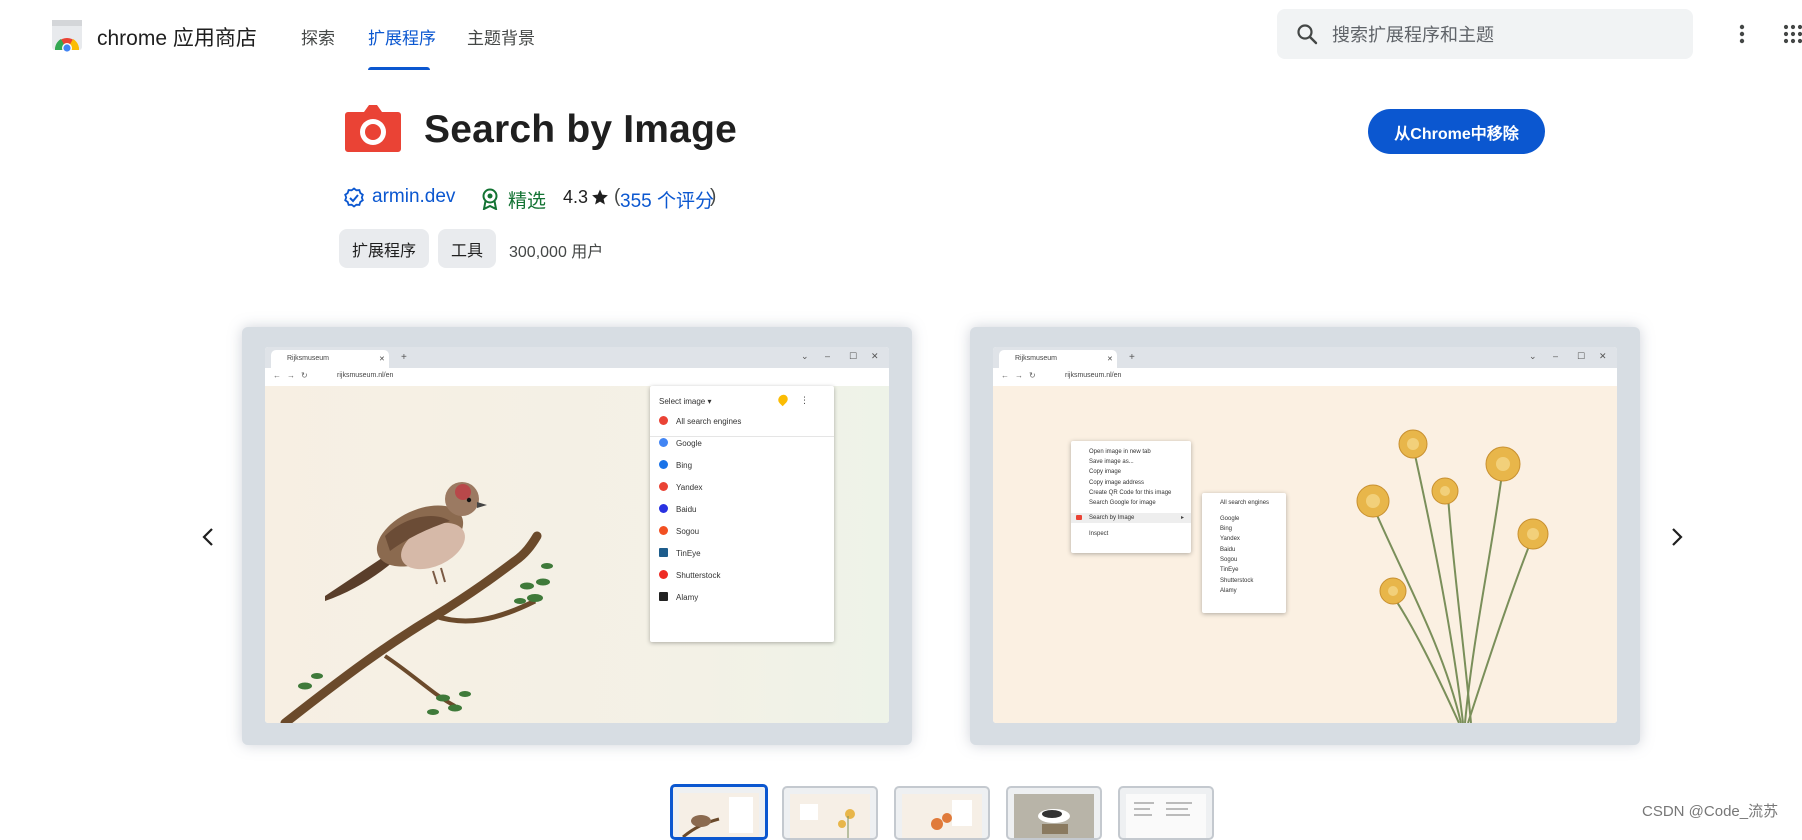 The width and height of the screenshot is (1802, 840). Describe the element at coordinates (1507, 35) in the screenshot. I see `search-input` at that location.